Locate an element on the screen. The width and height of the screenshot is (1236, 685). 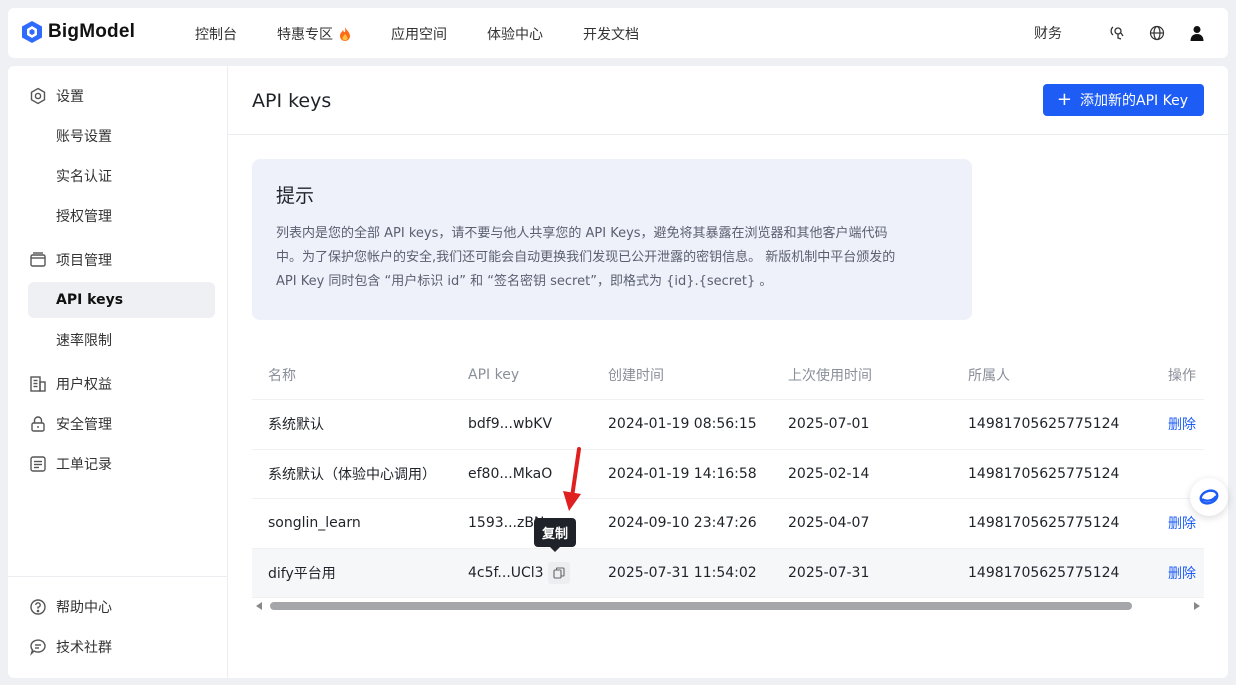
cell-created: 2024-01-19 08:56:15 is located at coordinates (682, 424).